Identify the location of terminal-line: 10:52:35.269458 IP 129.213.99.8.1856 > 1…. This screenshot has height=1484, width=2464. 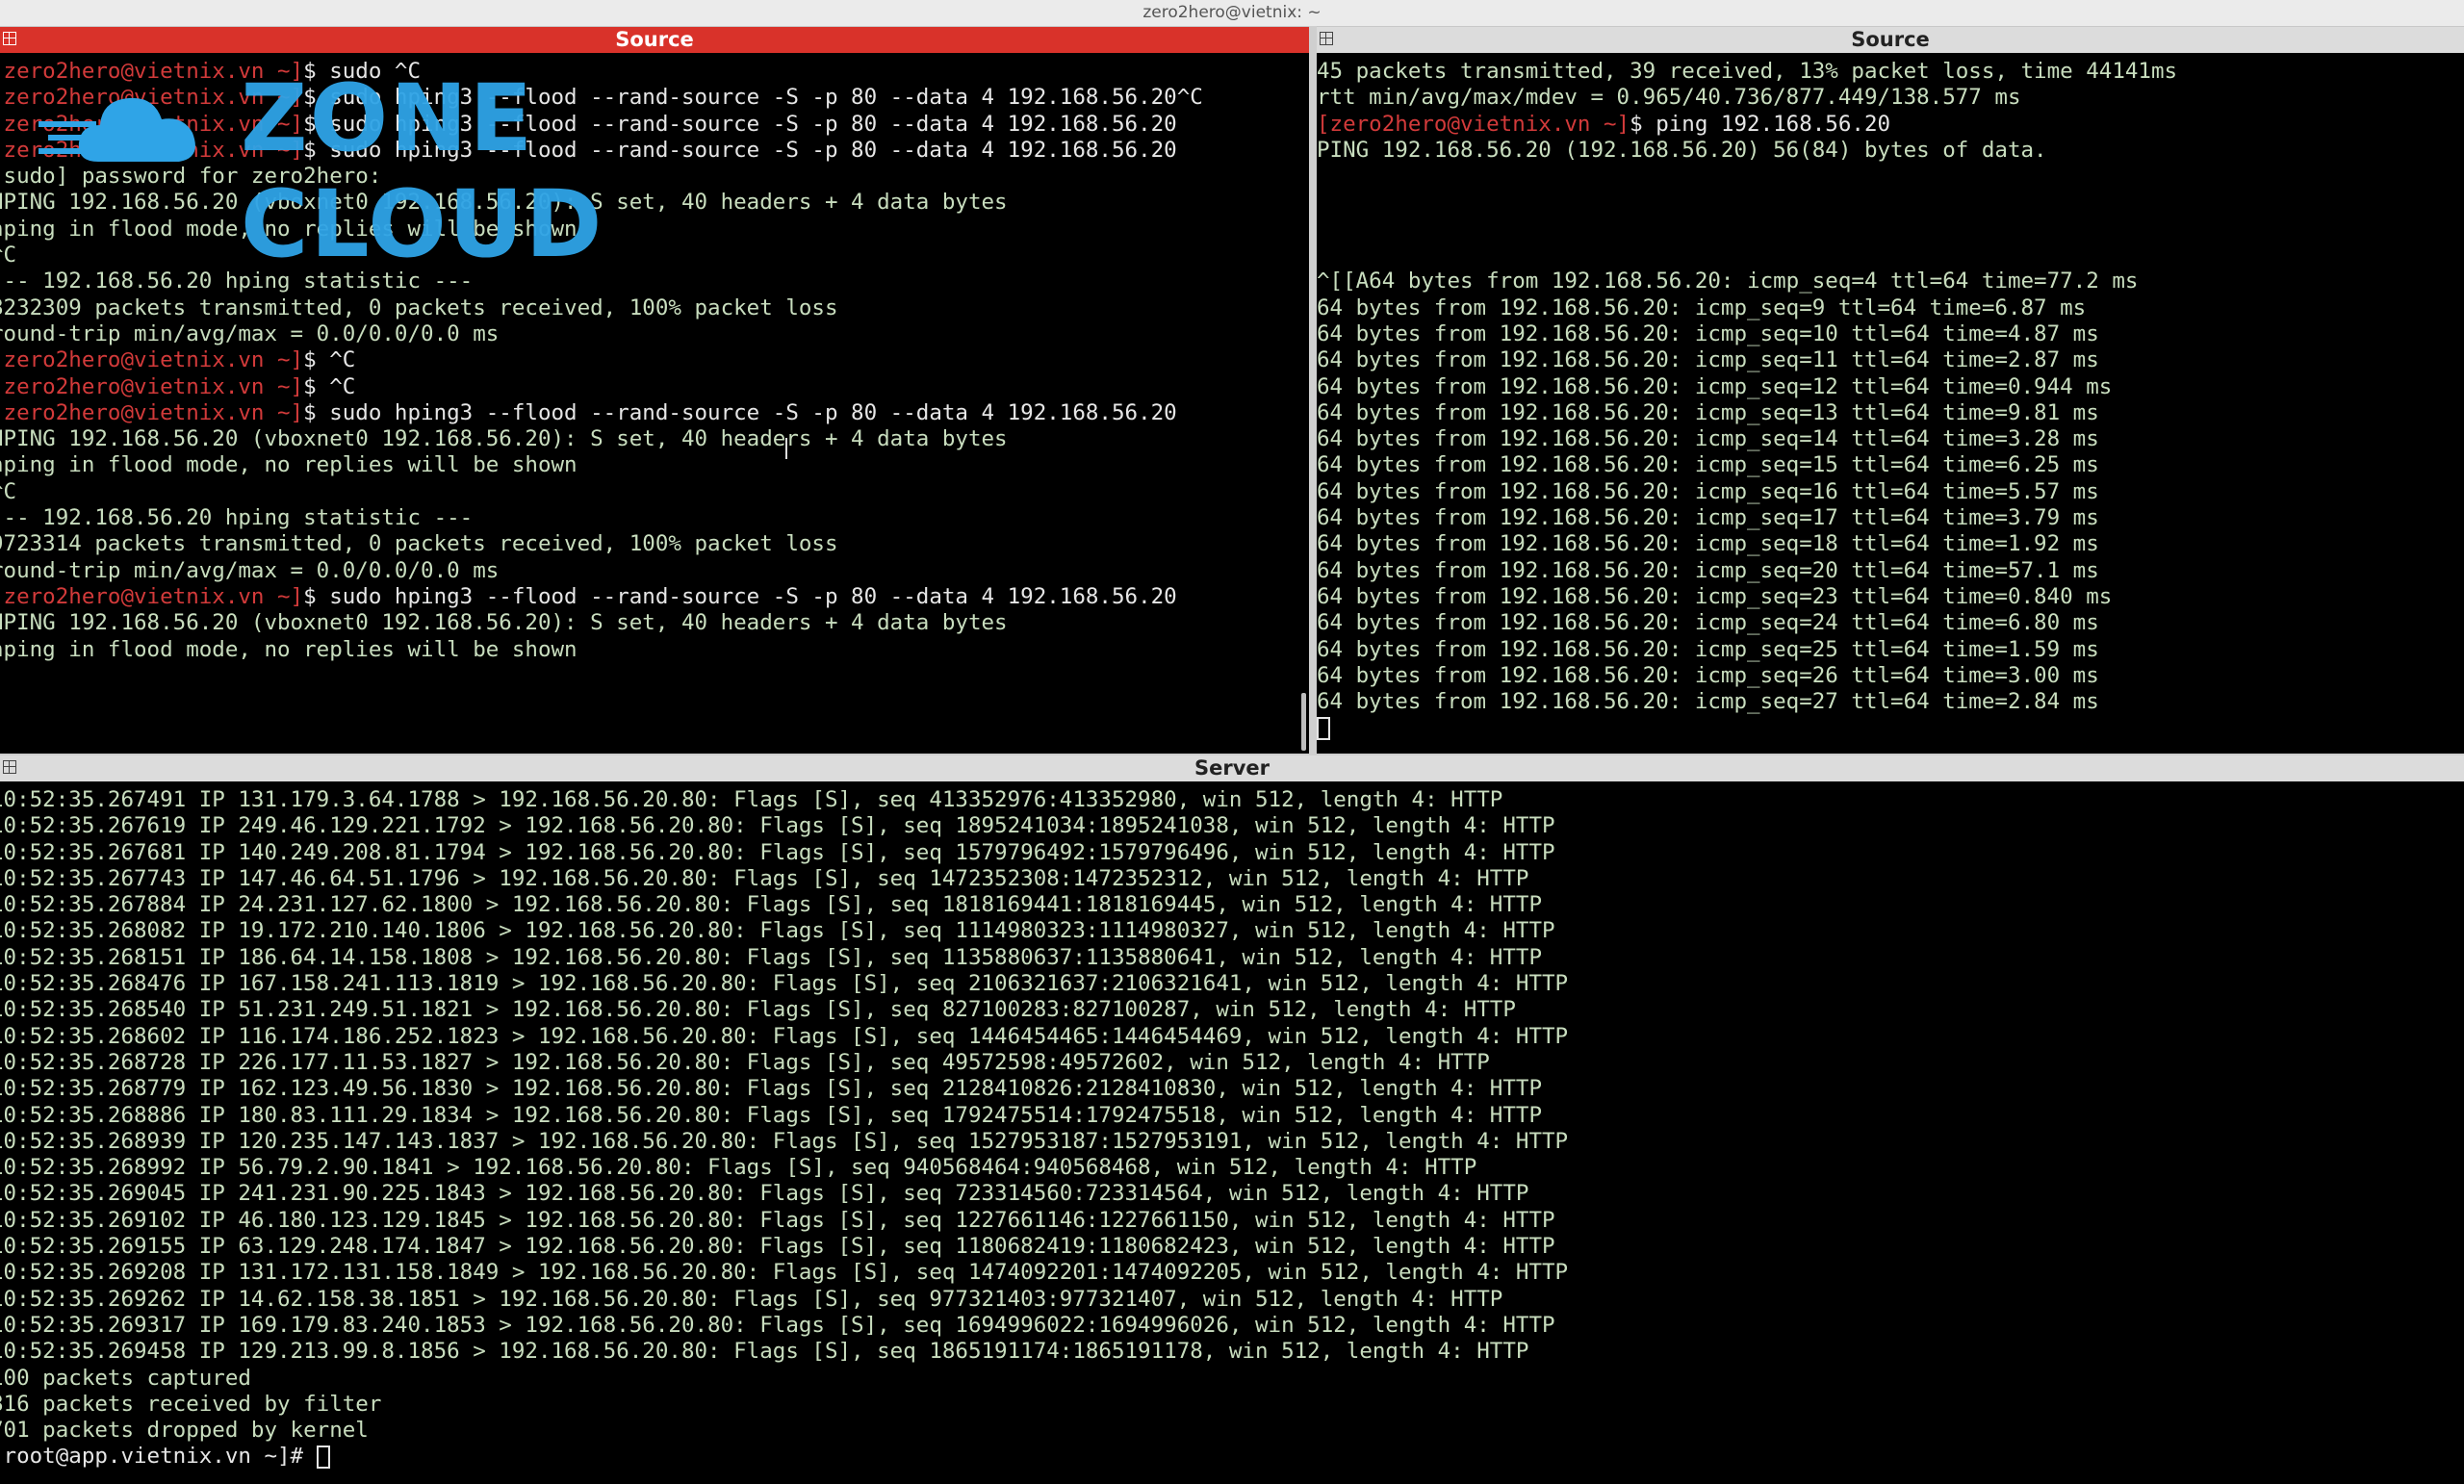
(1232, 1352).